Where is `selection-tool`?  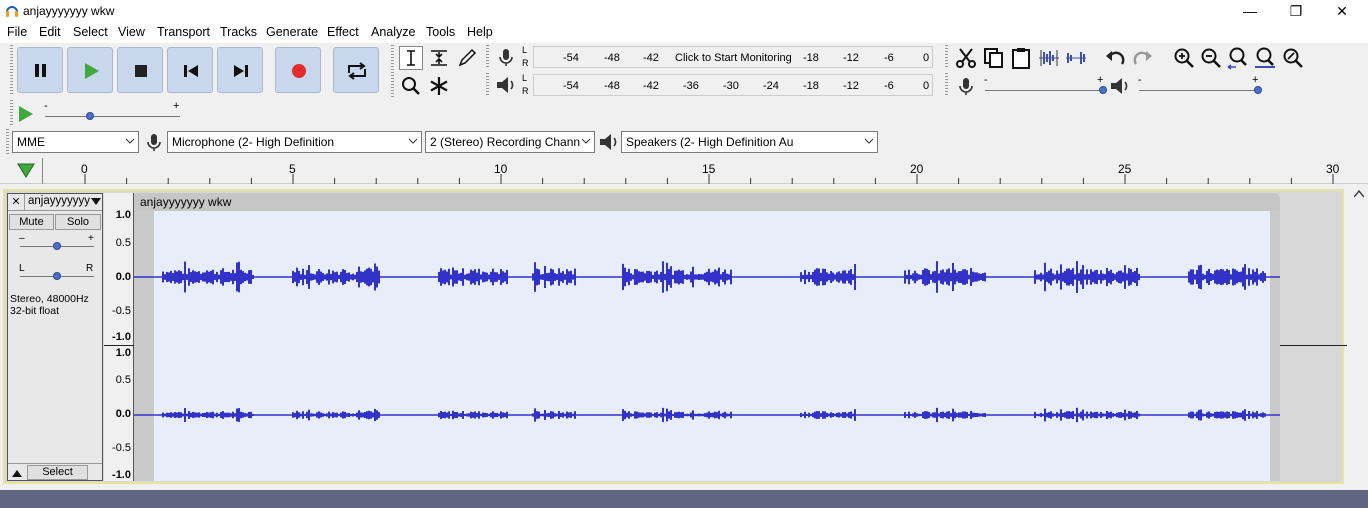 selection-tool is located at coordinates (411, 58).